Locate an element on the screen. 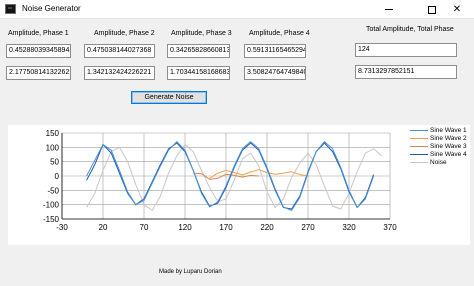  x-tick-label: -30 is located at coordinates (62, 227).